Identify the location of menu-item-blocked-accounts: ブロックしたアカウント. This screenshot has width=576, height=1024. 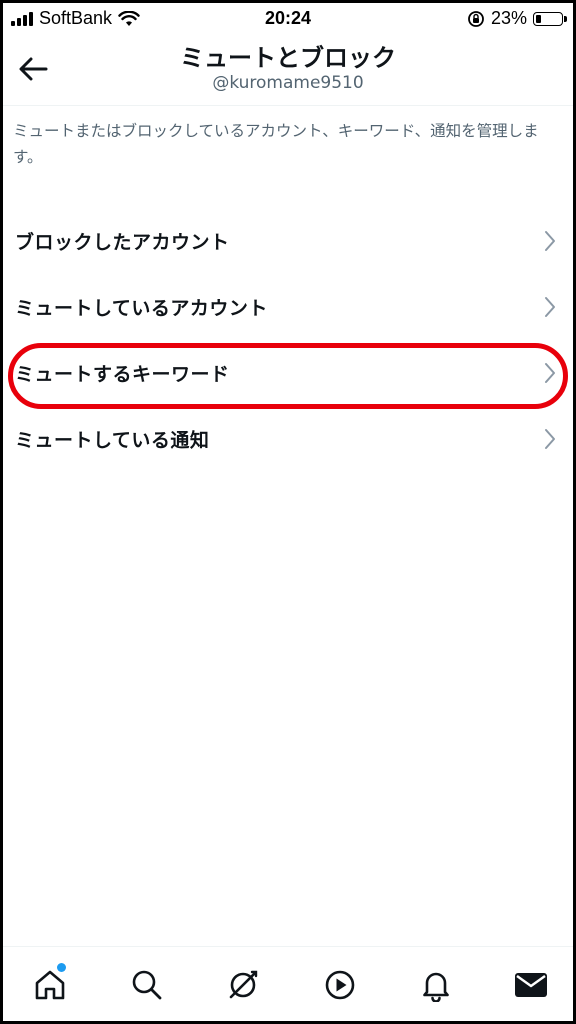
(288, 241).